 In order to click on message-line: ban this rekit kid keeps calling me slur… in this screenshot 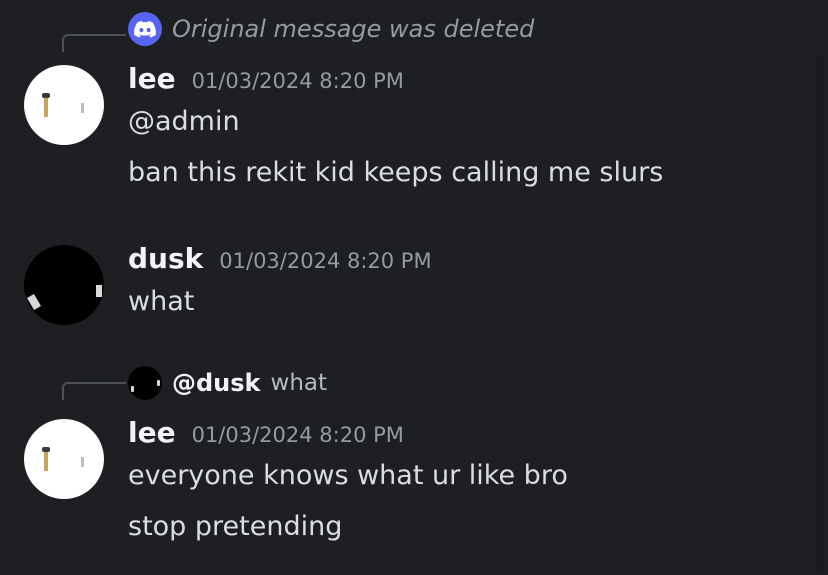, I will do `click(396, 172)`.